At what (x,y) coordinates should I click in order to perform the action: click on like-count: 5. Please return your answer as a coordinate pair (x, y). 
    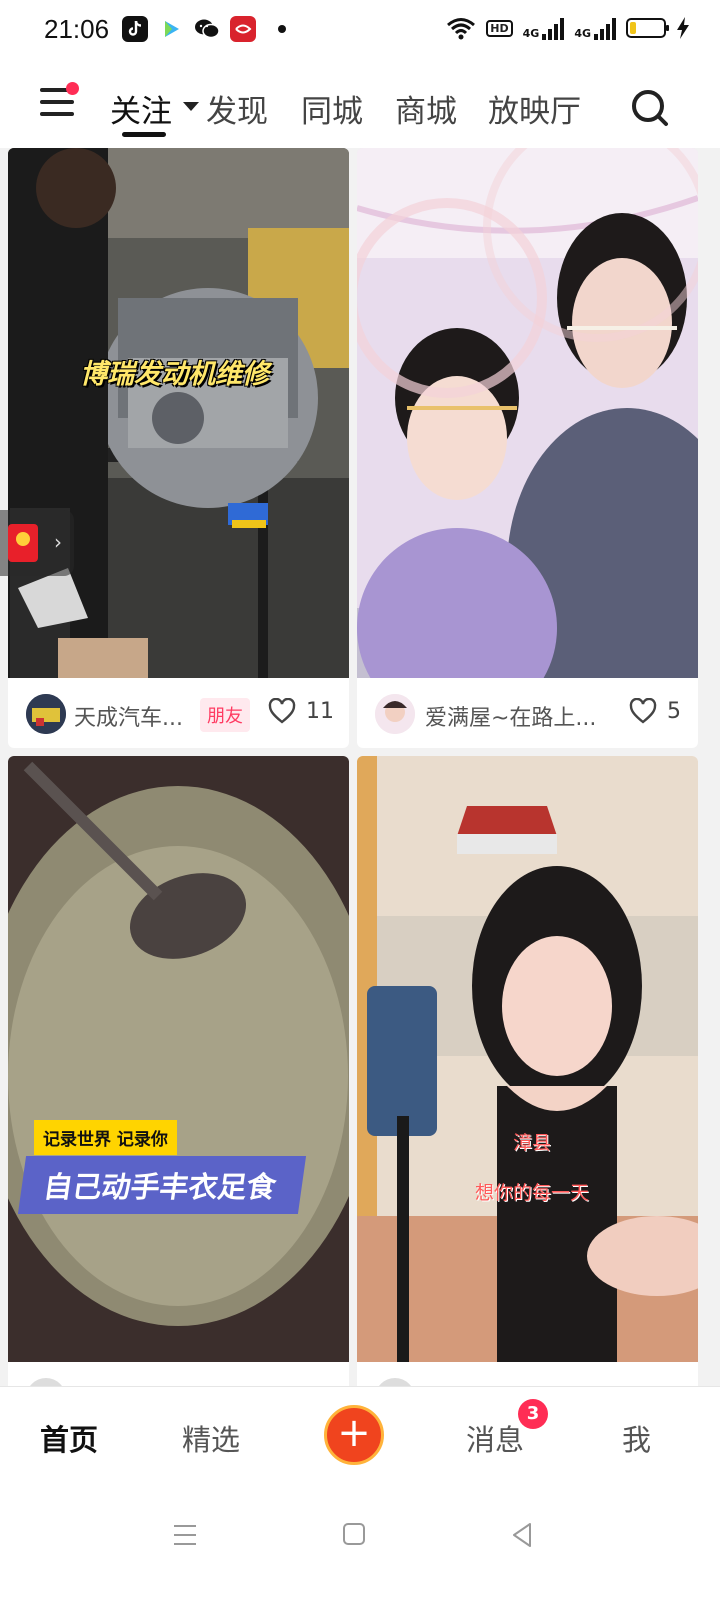
    Looking at the image, I should click on (674, 711).